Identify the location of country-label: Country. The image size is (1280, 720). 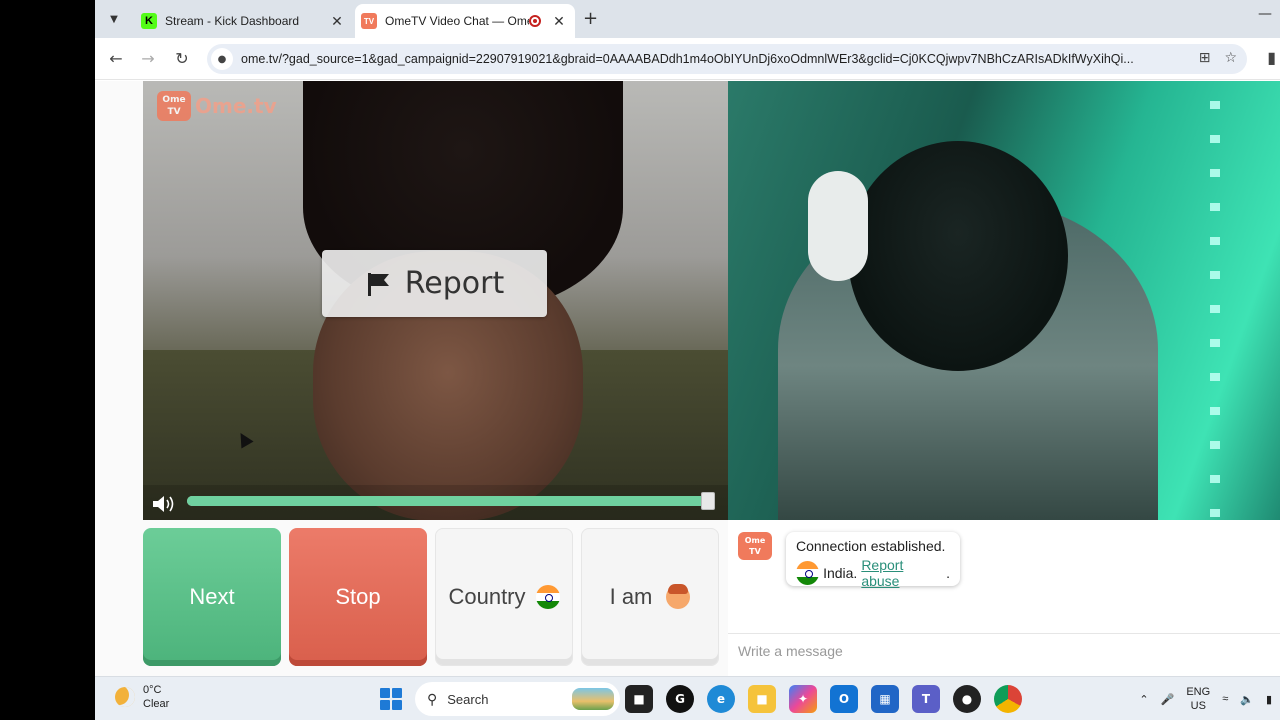
(487, 596).